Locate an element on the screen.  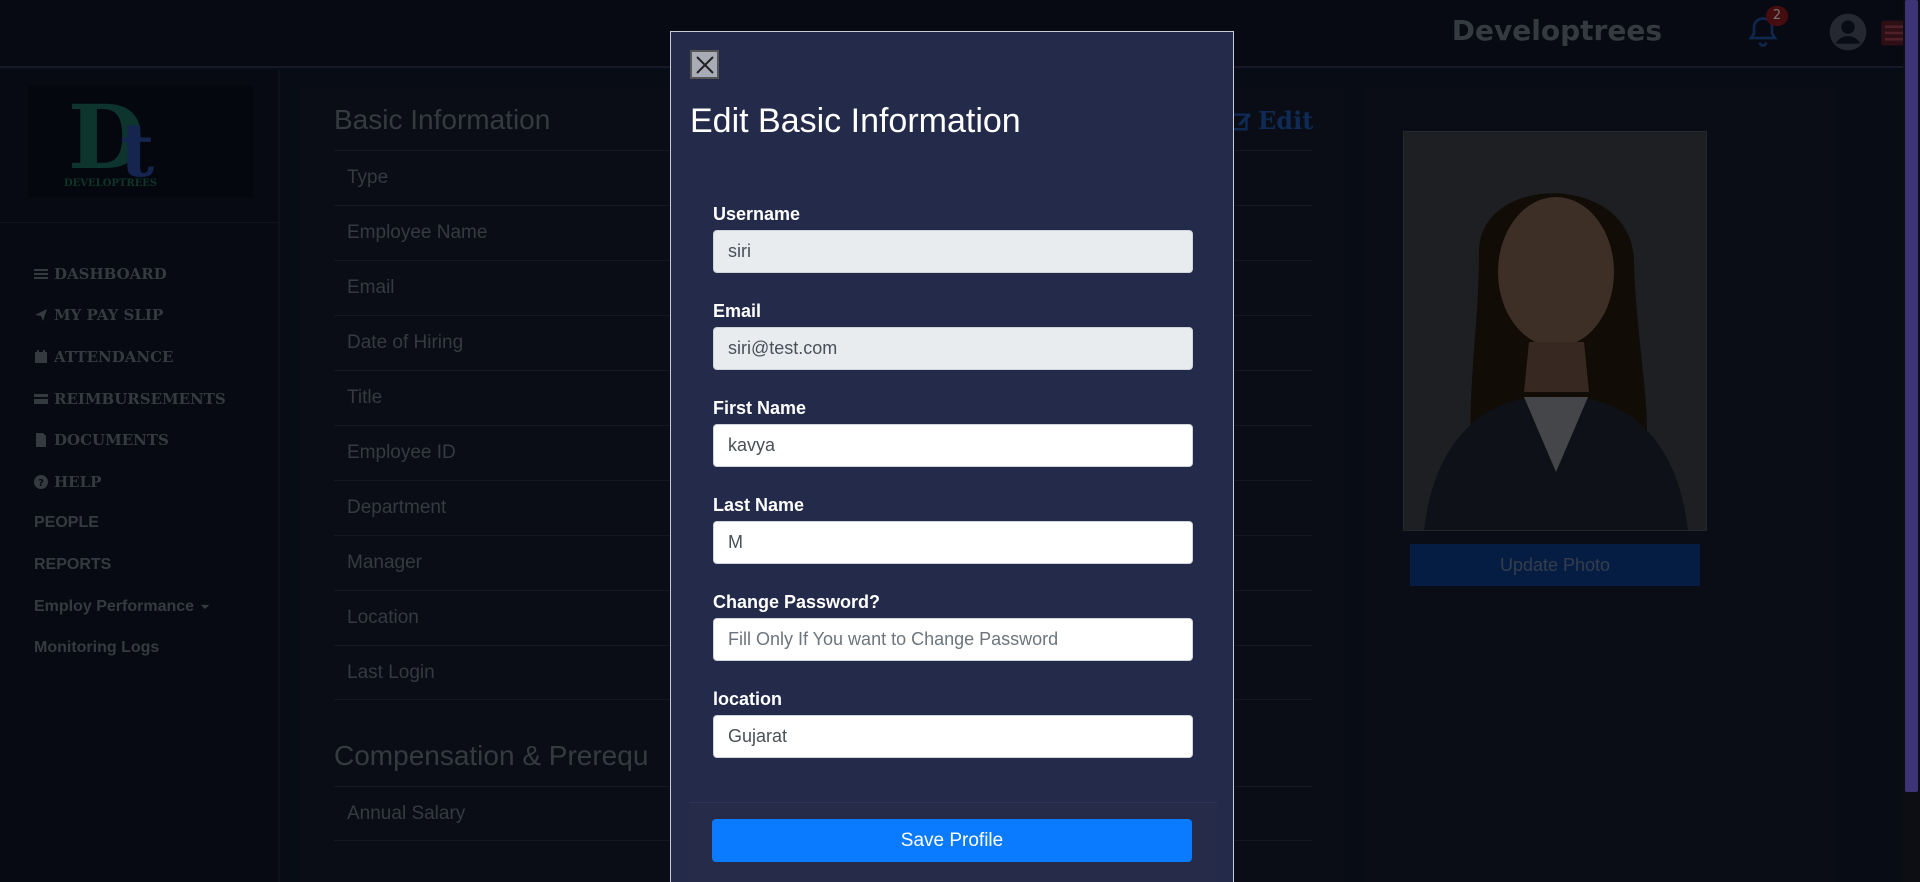
username-group: Username is located at coordinates (953, 248).